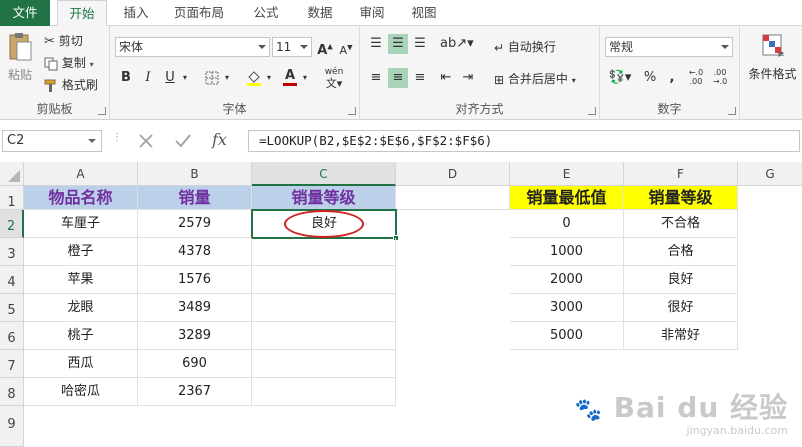 This screenshot has height=447, width=802. I want to click on cell-b5: 3489, so click(195, 308).